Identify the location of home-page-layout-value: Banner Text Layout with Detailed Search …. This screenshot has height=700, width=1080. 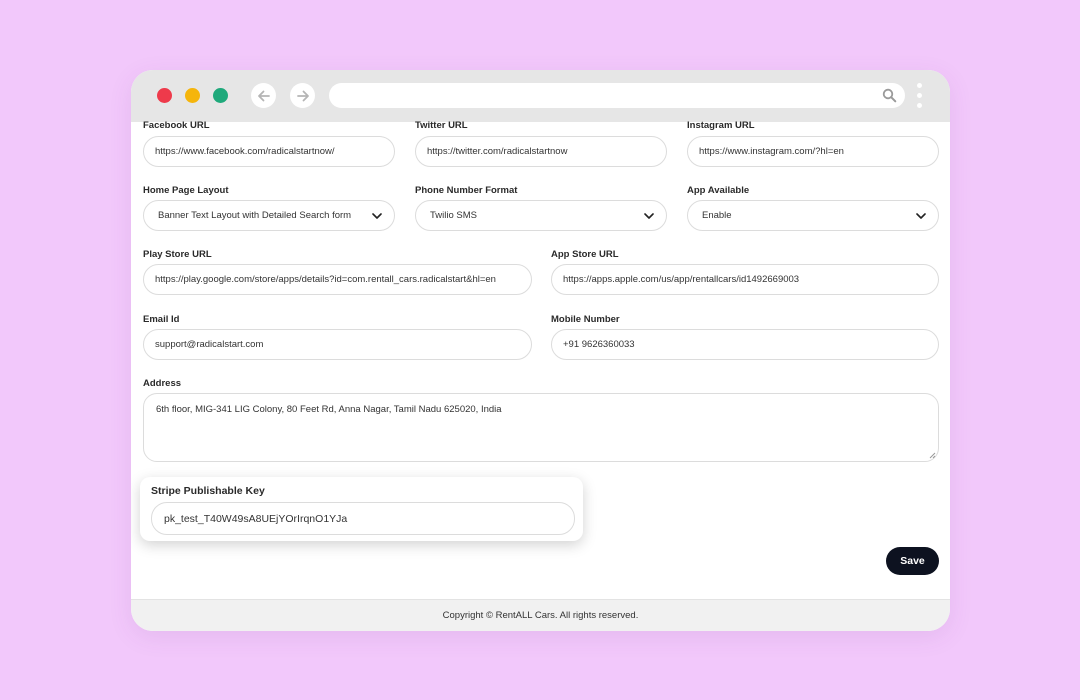
(255, 215).